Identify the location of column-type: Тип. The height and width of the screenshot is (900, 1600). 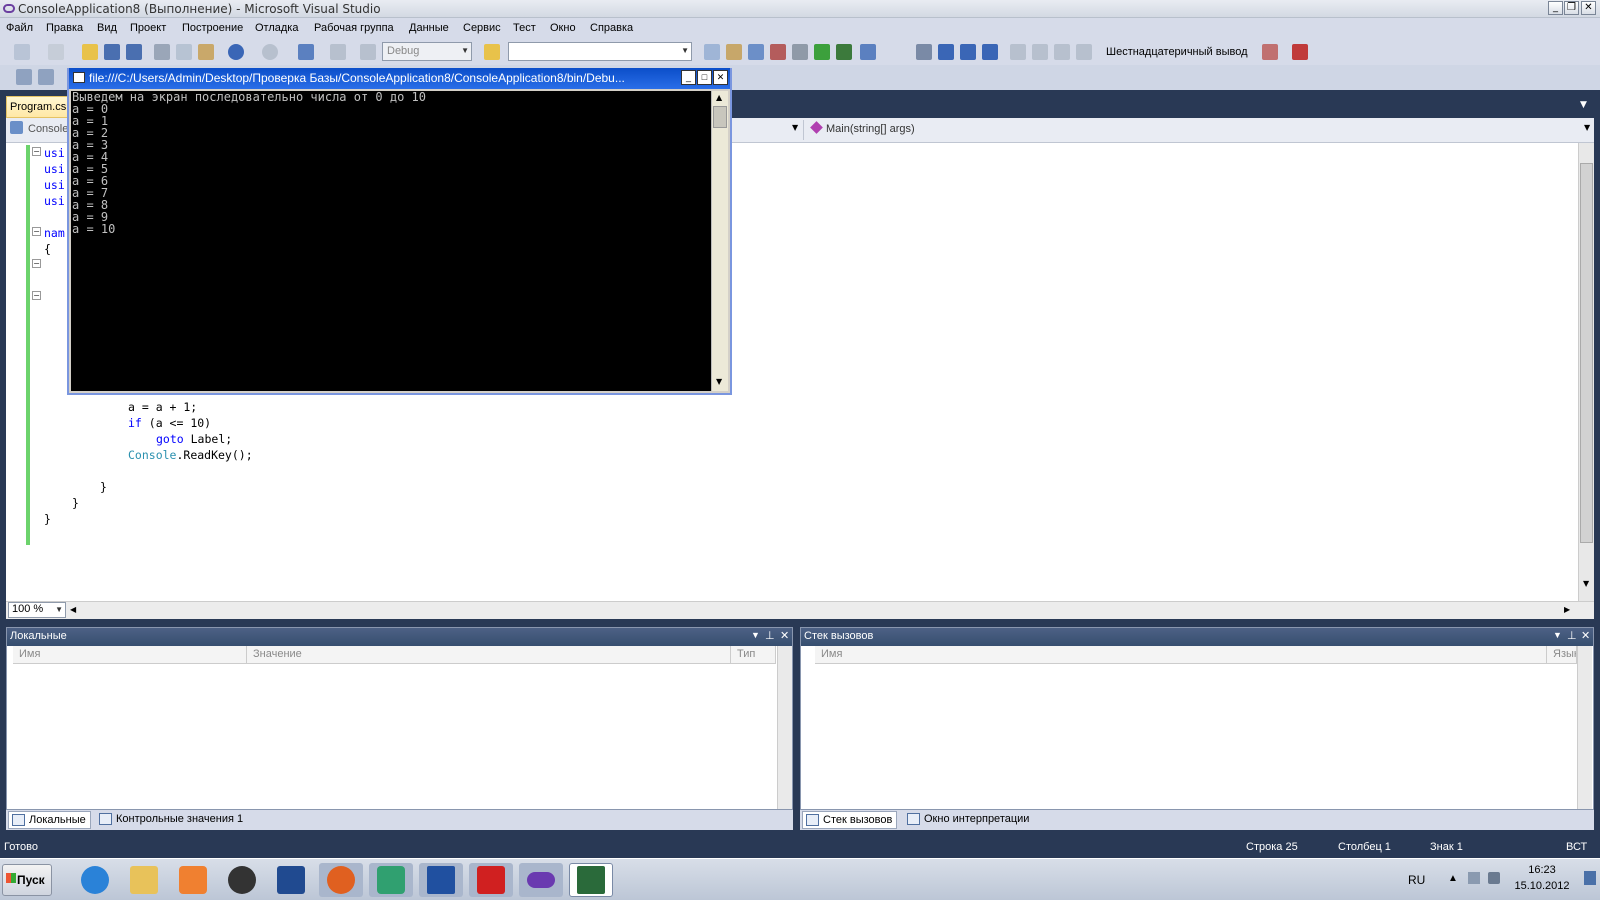
(753, 655).